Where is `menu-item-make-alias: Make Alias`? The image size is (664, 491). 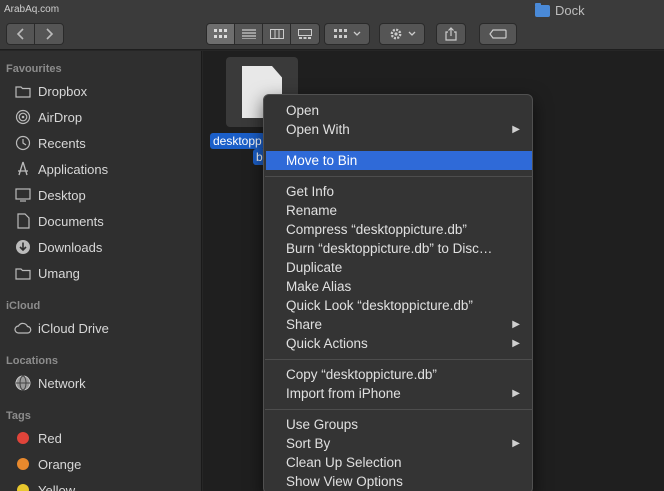 menu-item-make-alias: Make Alias is located at coordinates (398, 286).